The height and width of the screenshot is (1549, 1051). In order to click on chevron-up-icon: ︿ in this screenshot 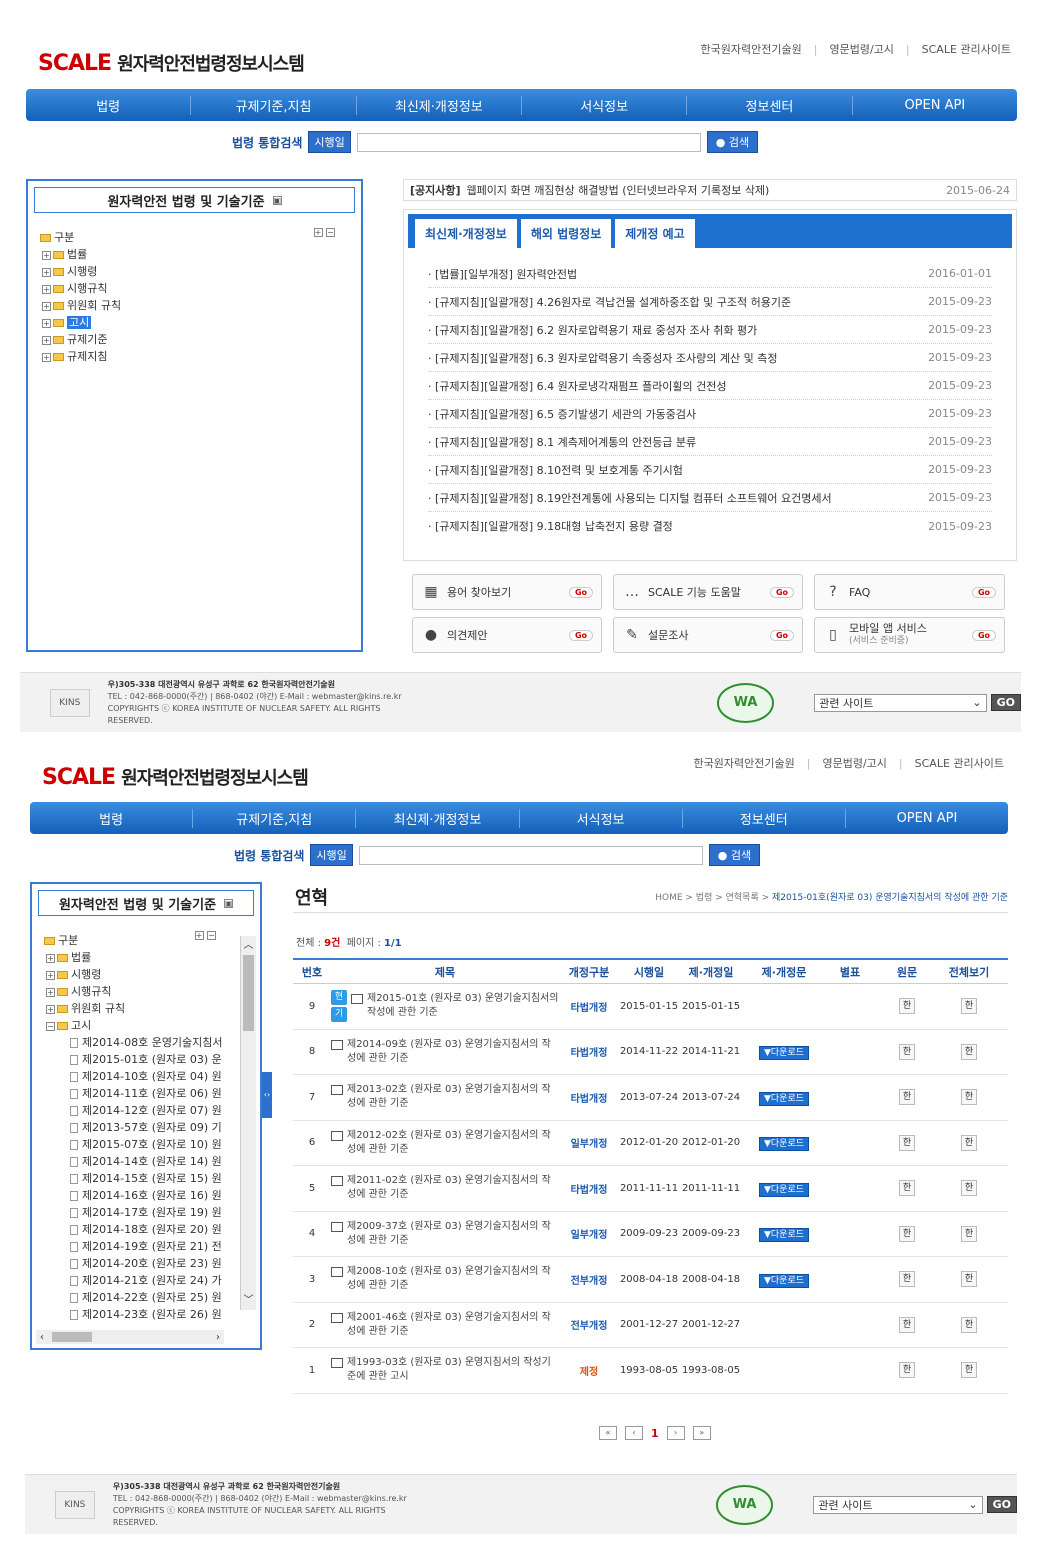, I will do `click(248, 943)`.